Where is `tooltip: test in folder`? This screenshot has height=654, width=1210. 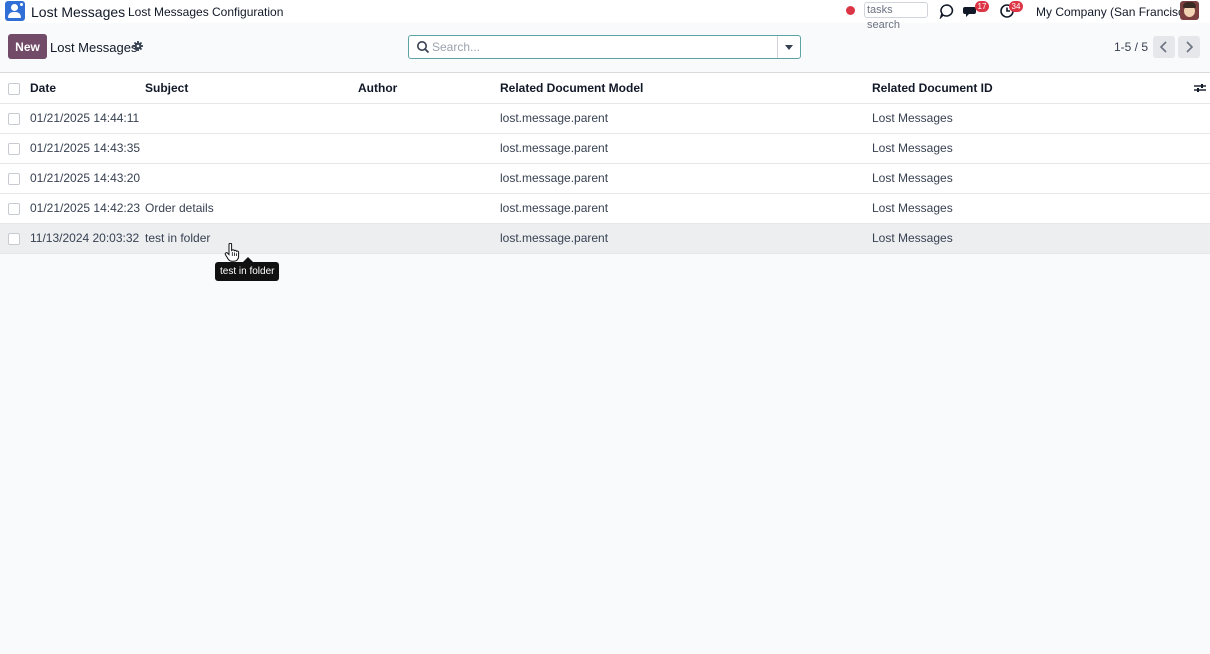 tooltip: test in folder is located at coordinates (247, 271).